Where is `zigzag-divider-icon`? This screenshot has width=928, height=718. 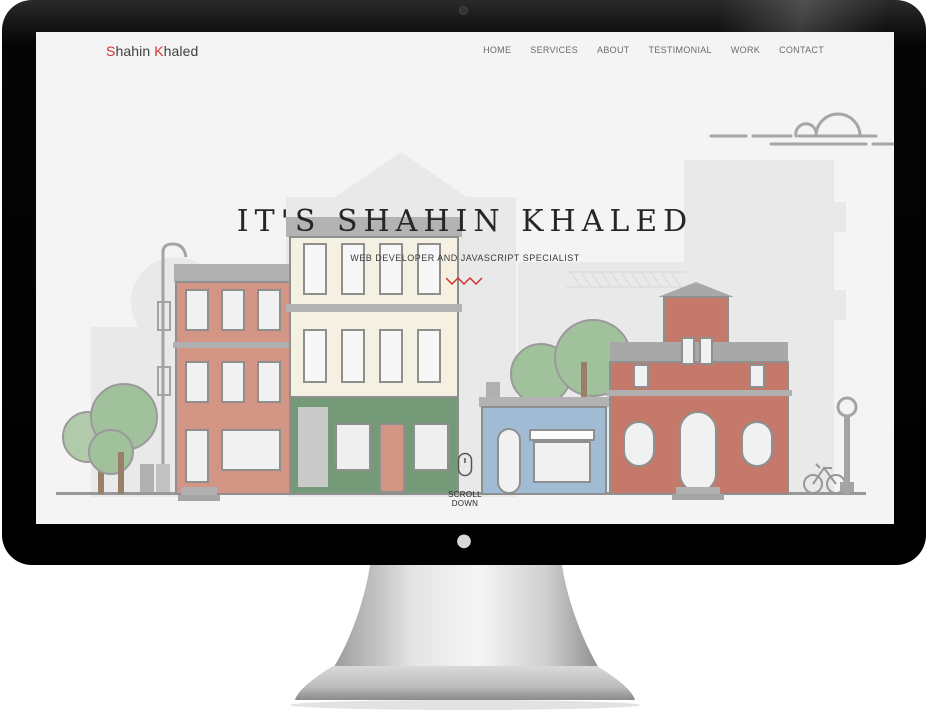 zigzag-divider-icon is located at coordinates (464, 281).